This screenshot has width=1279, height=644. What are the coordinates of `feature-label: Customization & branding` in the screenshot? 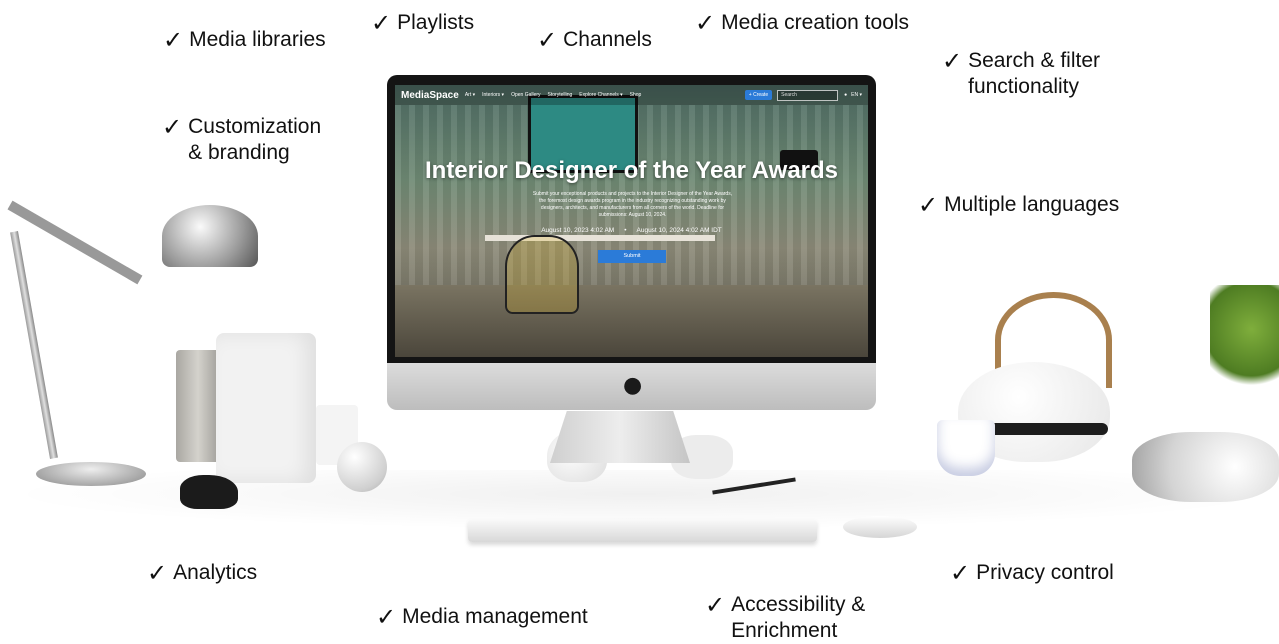 It's located at (255, 139).